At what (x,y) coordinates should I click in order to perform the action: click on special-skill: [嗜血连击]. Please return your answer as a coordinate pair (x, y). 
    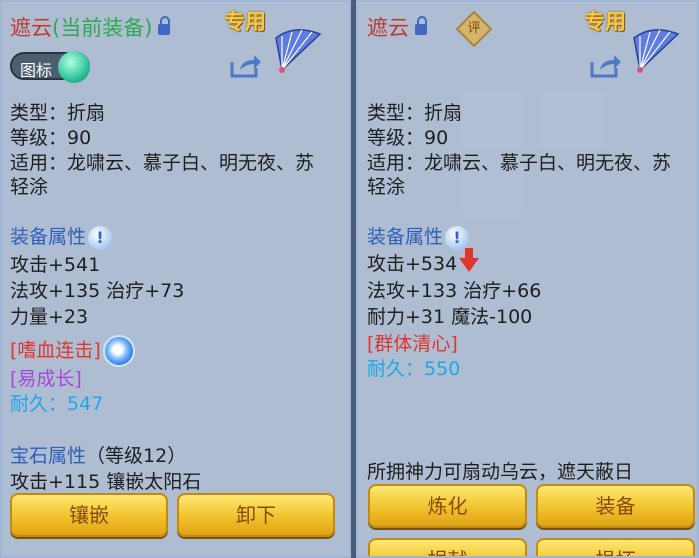
    Looking at the image, I should click on (72, 351).